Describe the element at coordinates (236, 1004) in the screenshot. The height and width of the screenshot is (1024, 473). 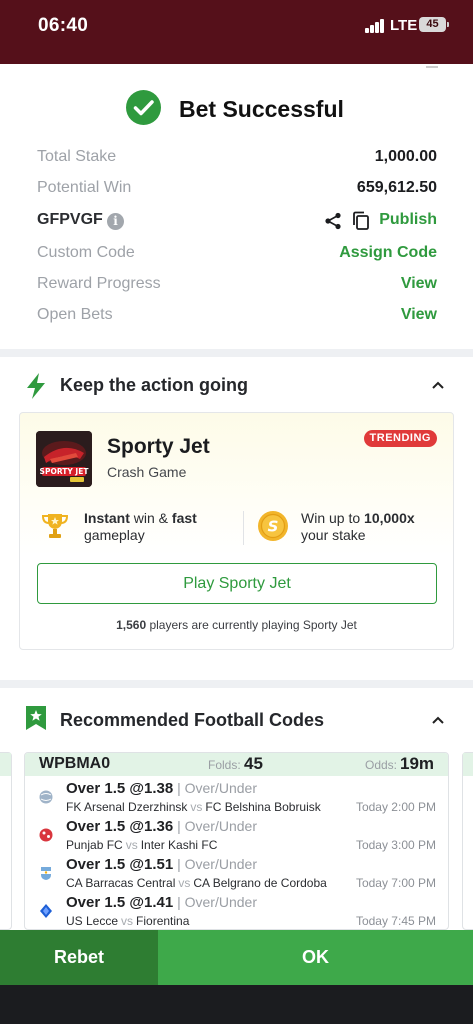
I see `home-indicator-area` at that location.